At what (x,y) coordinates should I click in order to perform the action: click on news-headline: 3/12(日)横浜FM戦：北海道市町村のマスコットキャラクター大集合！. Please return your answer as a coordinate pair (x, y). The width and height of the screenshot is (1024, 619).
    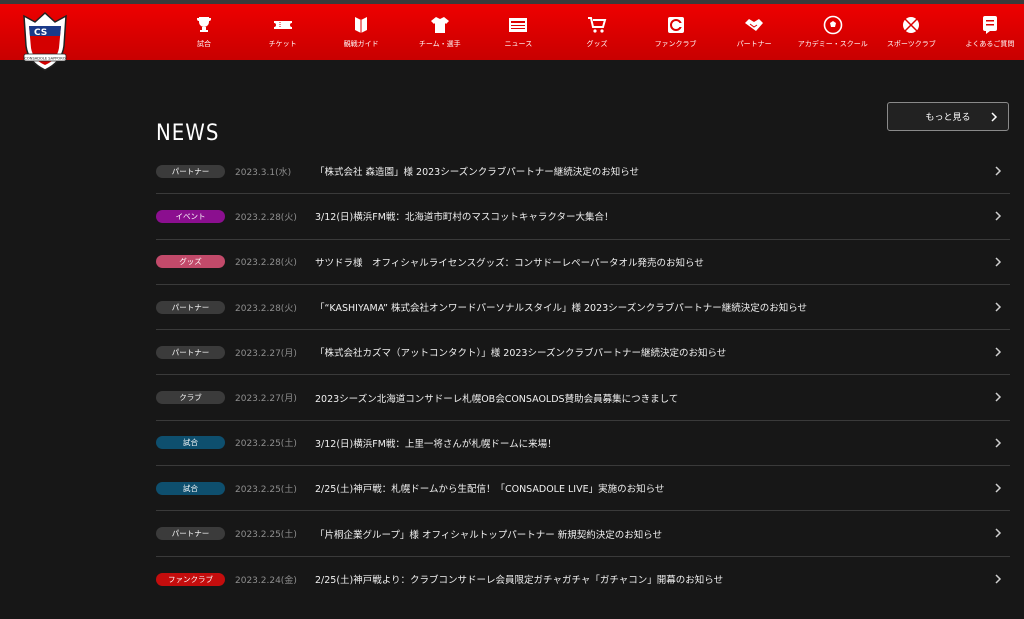
    Looking at the image, I should click on (464, 218).